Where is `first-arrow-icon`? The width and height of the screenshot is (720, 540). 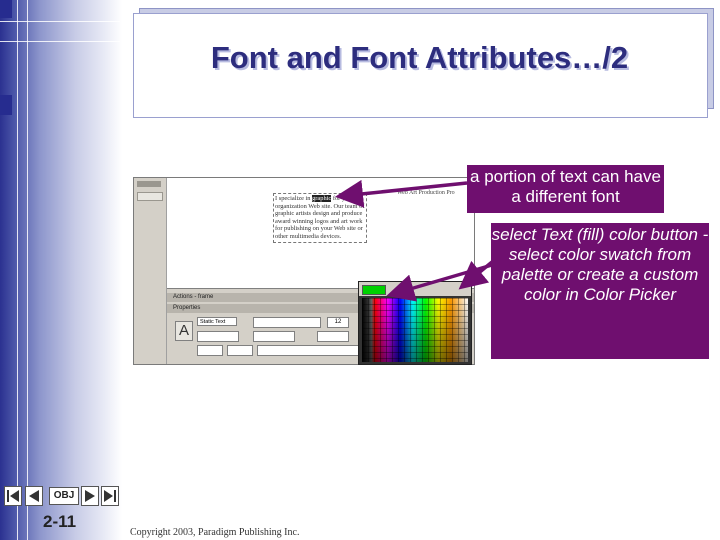 first-arrow-icon is located at coordinates (13, 496).